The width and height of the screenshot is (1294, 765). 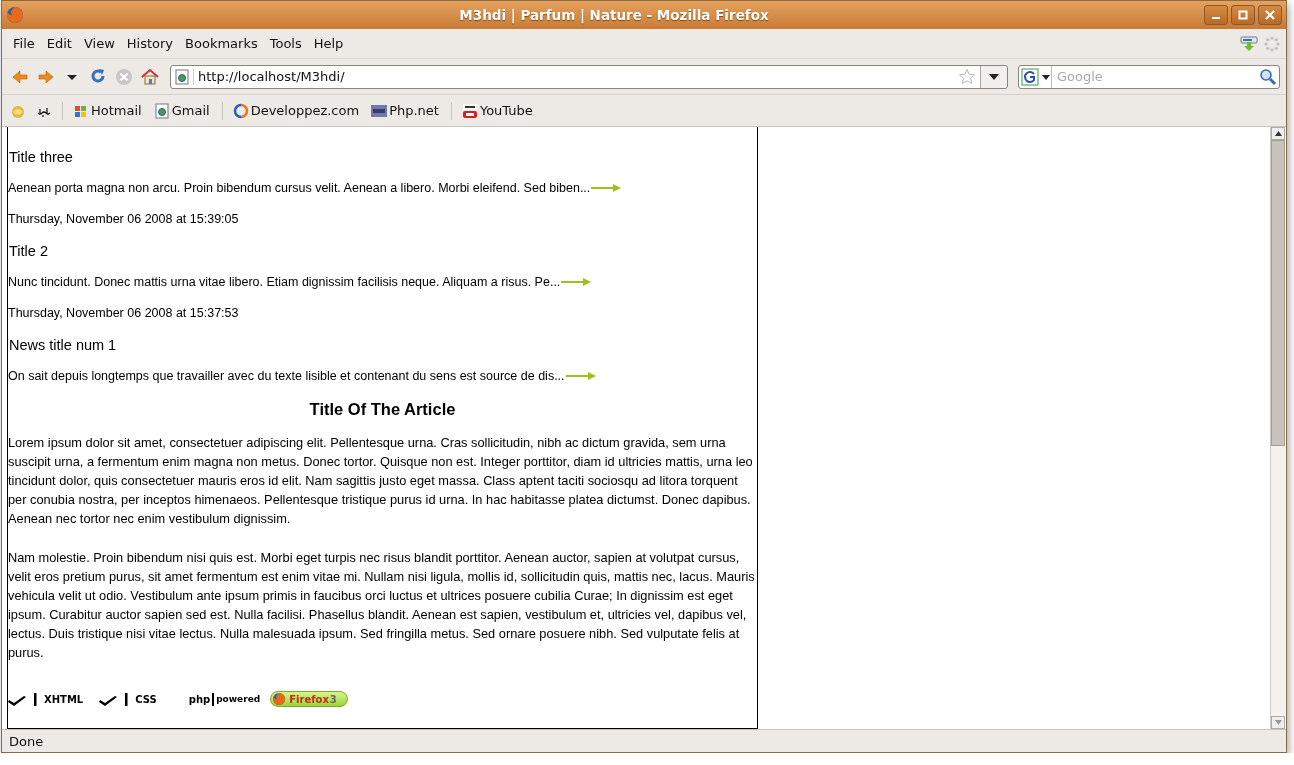 What do you see at coordinates (24, 43) in the screenshot?
I see `menu-item: File` at bounding box center [24, 43].